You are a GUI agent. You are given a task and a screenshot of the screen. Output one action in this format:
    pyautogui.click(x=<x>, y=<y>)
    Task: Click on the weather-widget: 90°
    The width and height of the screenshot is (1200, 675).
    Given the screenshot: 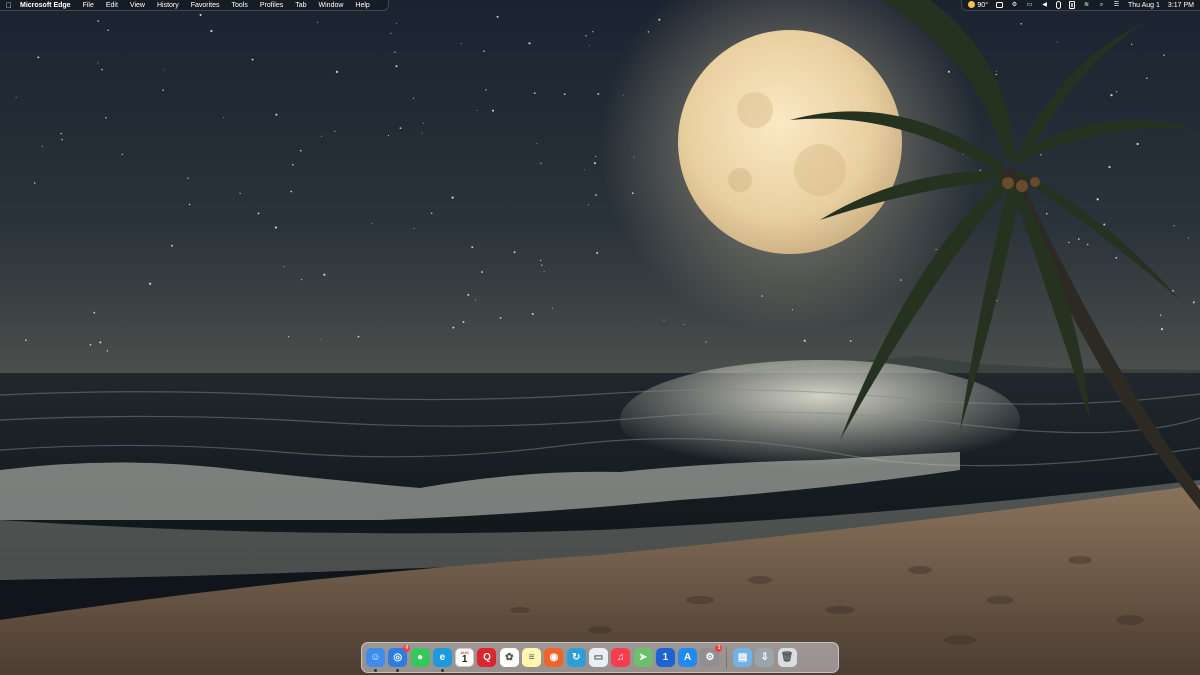 What is the action you would take?
    pyautogui.click(x=978, y=5)
    